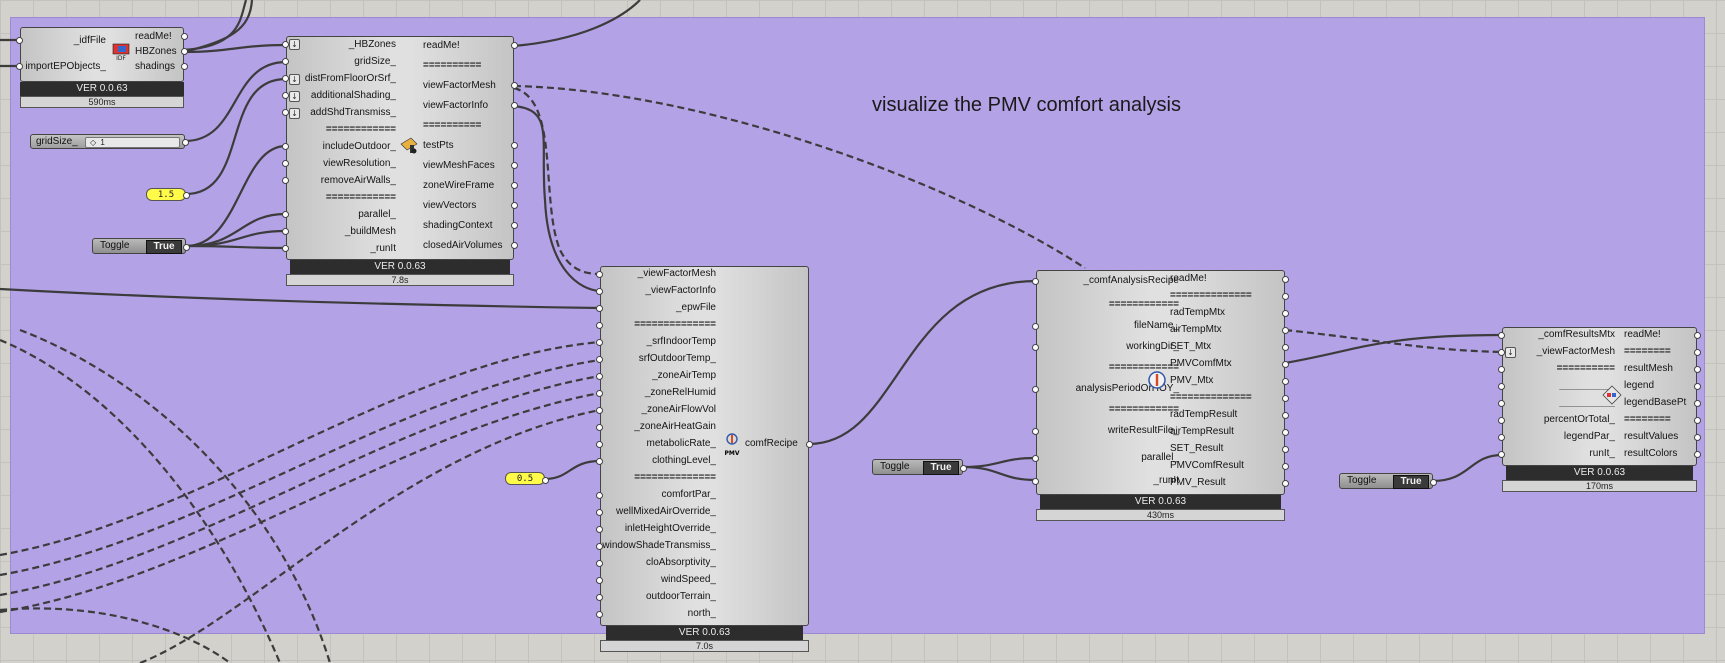  What do you see at coordinates (677, 358) in the screenshot?
I see `input-srf-outdoor-temp: srfOutdoorTemp_` at bounding box center [677, 358].